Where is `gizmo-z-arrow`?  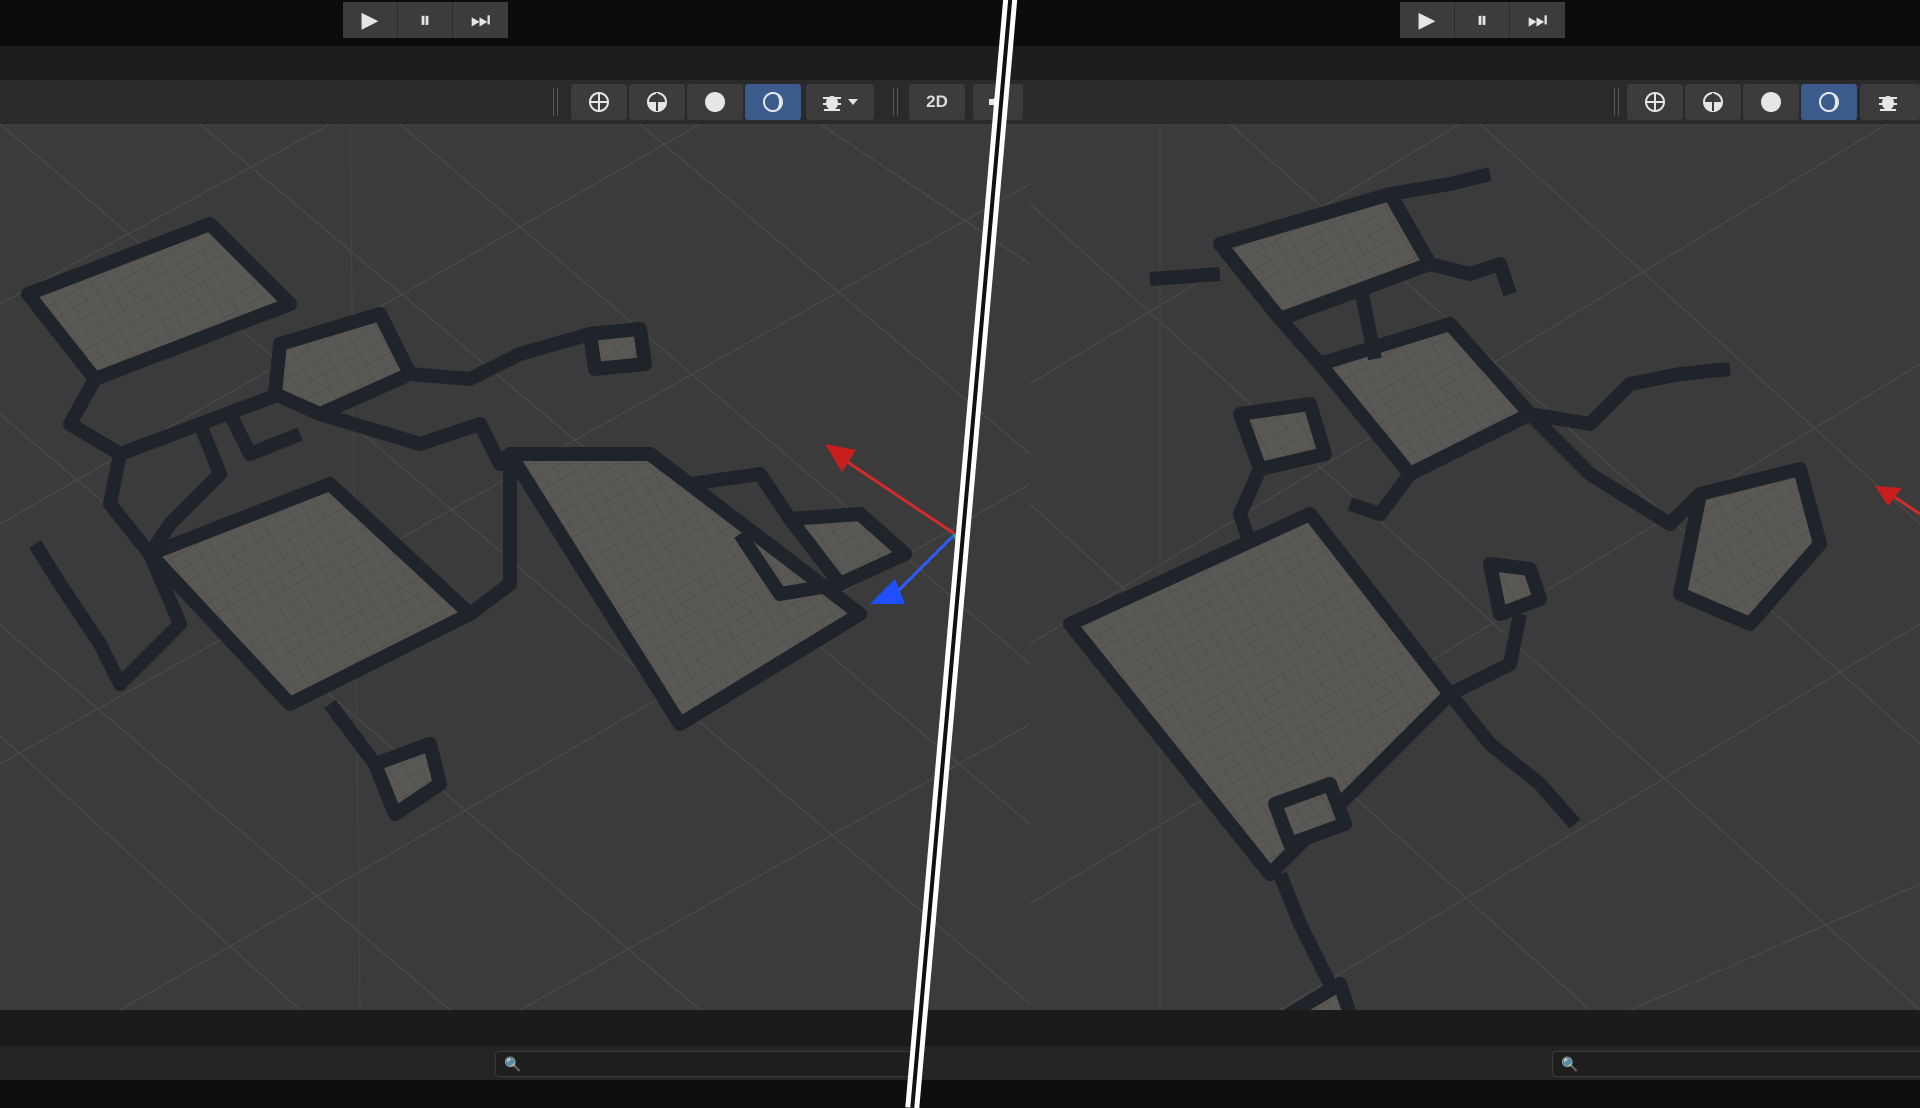 gizmo-z-arrow is located at coordinates (887, 591).